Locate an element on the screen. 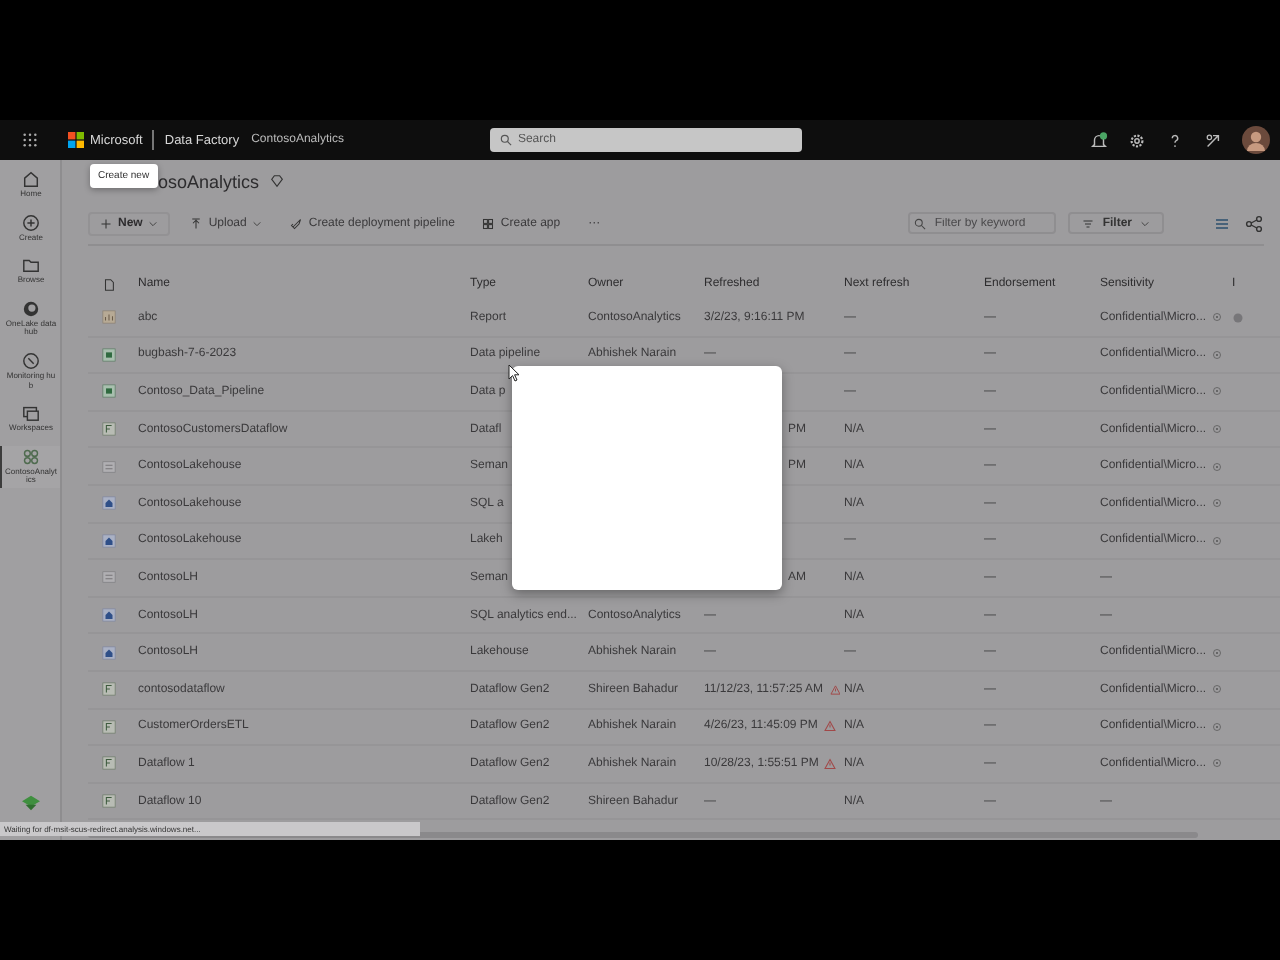 This screenshot has width=1280, height=960. workspaces-icon is located at coordinates (31, 413).